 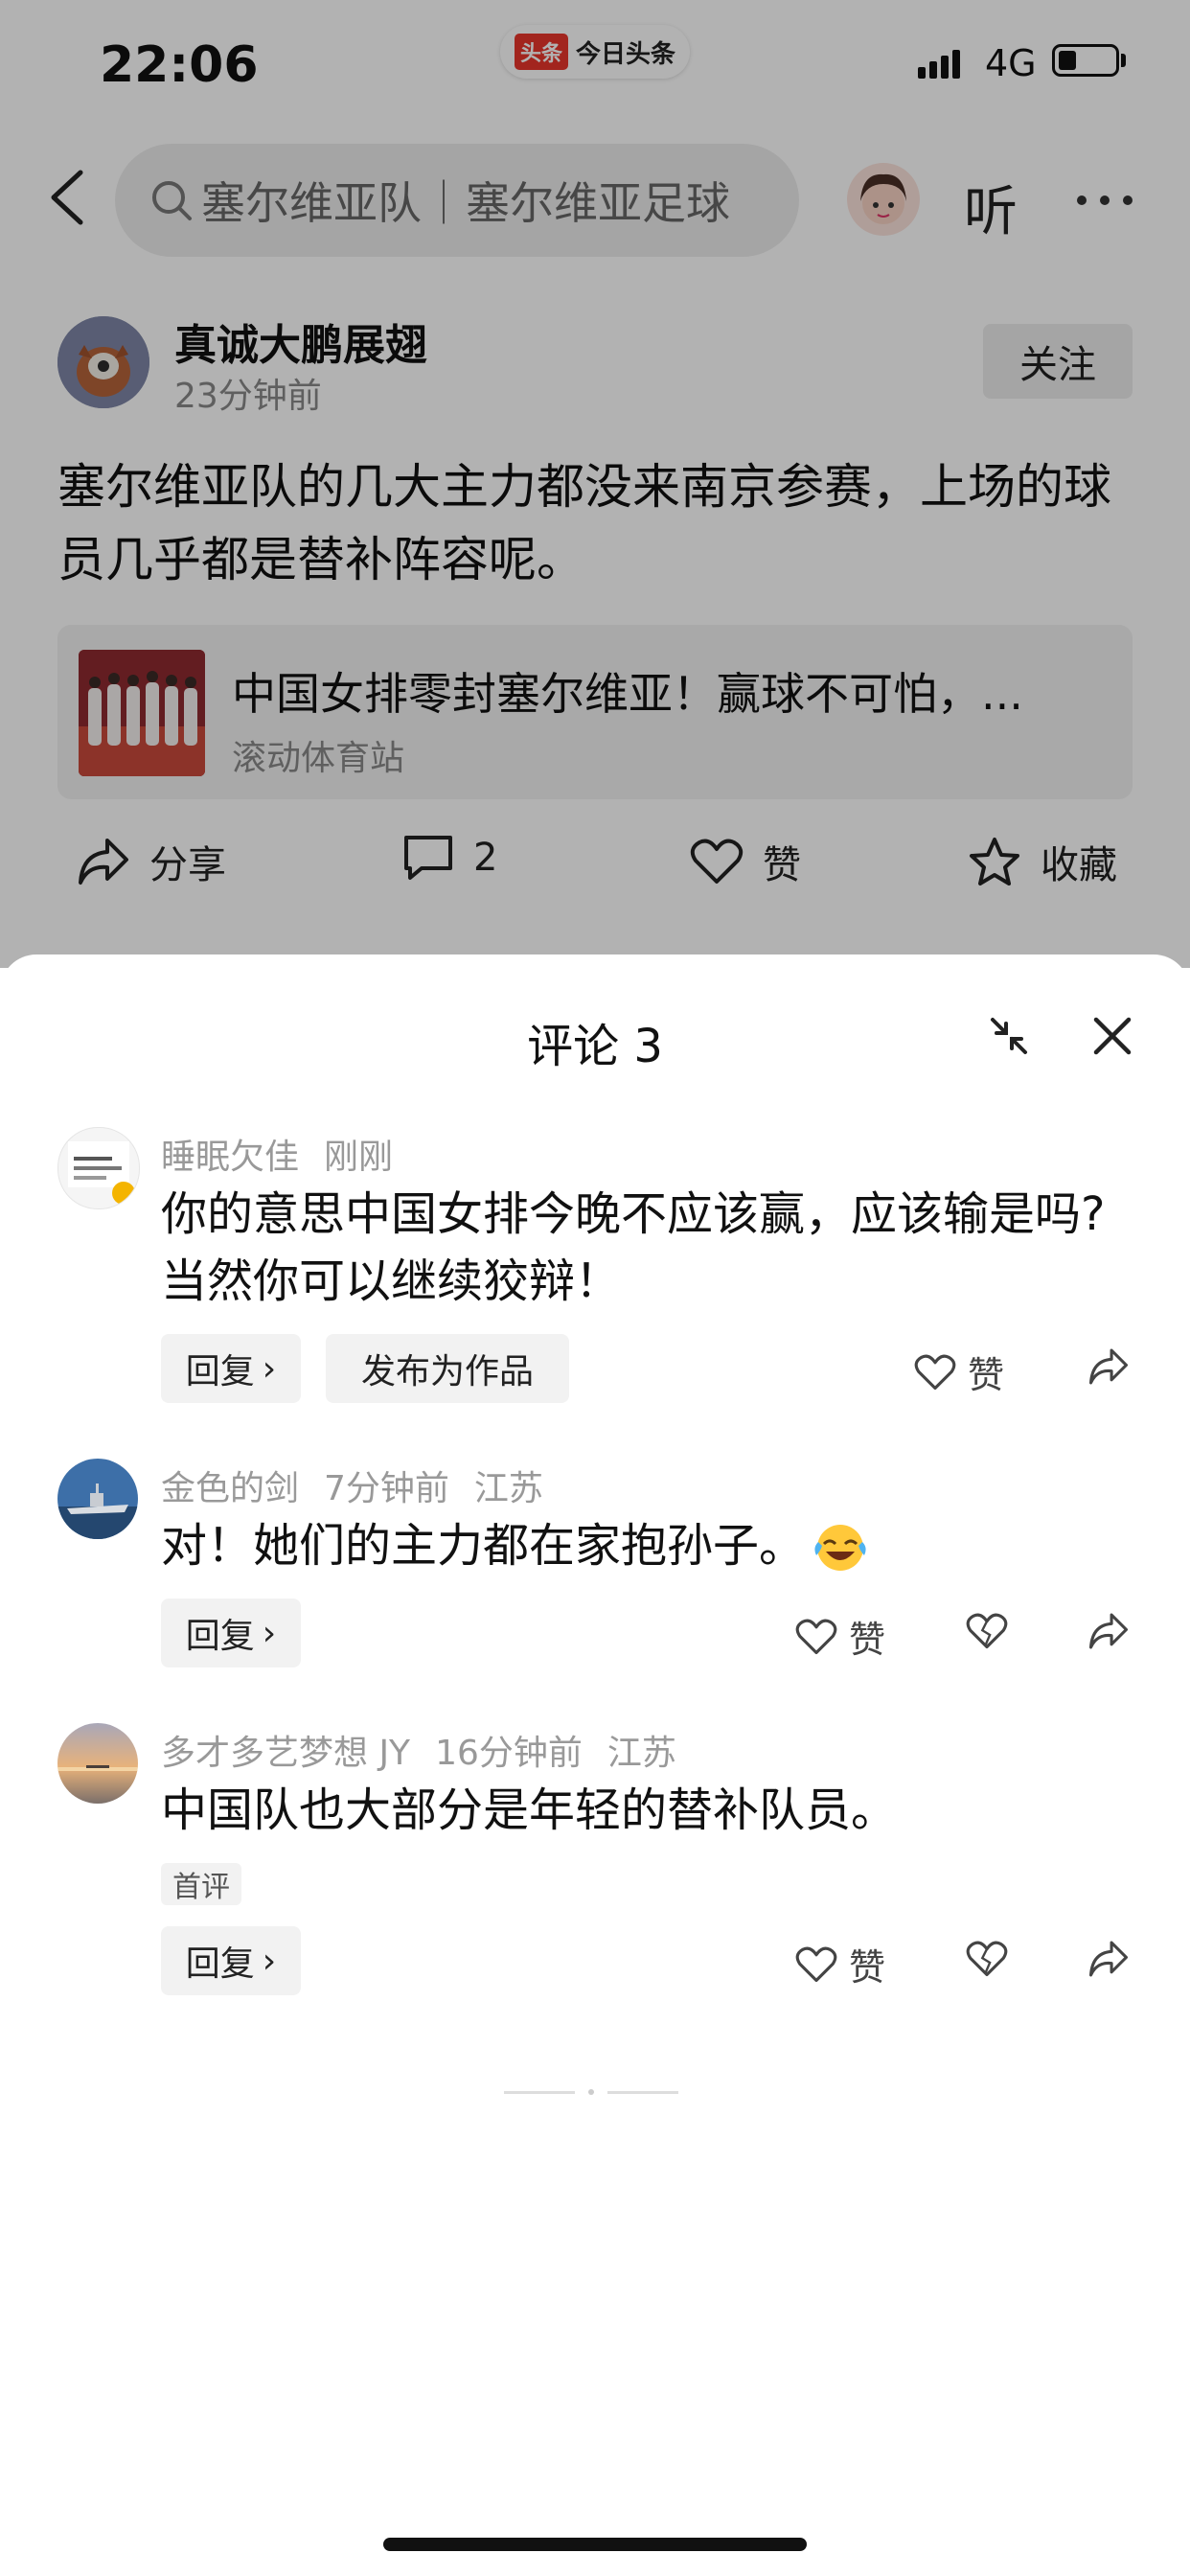 What do you see at coordinates (391, 1281) in the screenshot?
I see `comment-text-line: 当然你可以继续狡辩！` at bounding box center [391, 1281].